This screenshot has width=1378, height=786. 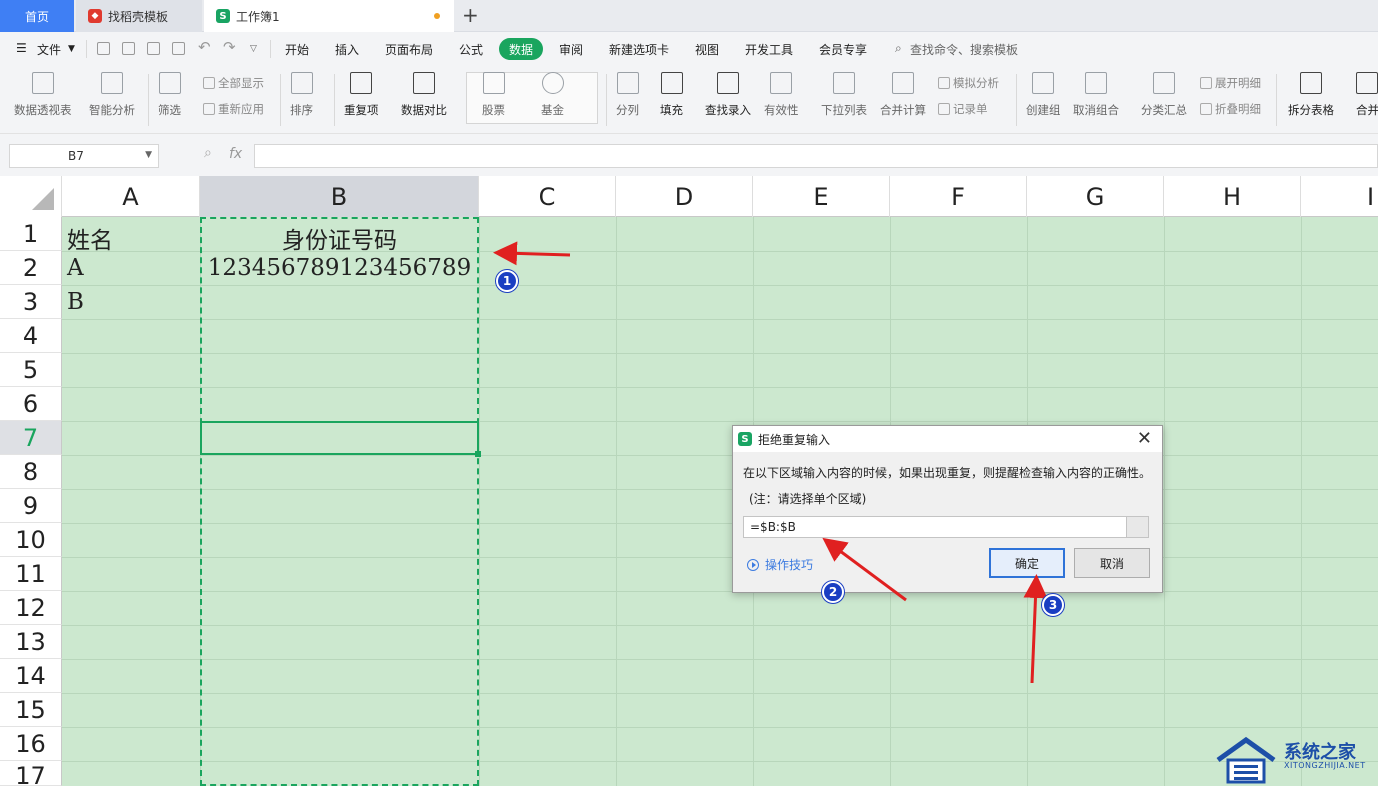 What do you see at coordinates (409, 49) in the screenshot?
I see `menu-page-layout: 页面布局` at bounding box center [409, 49].